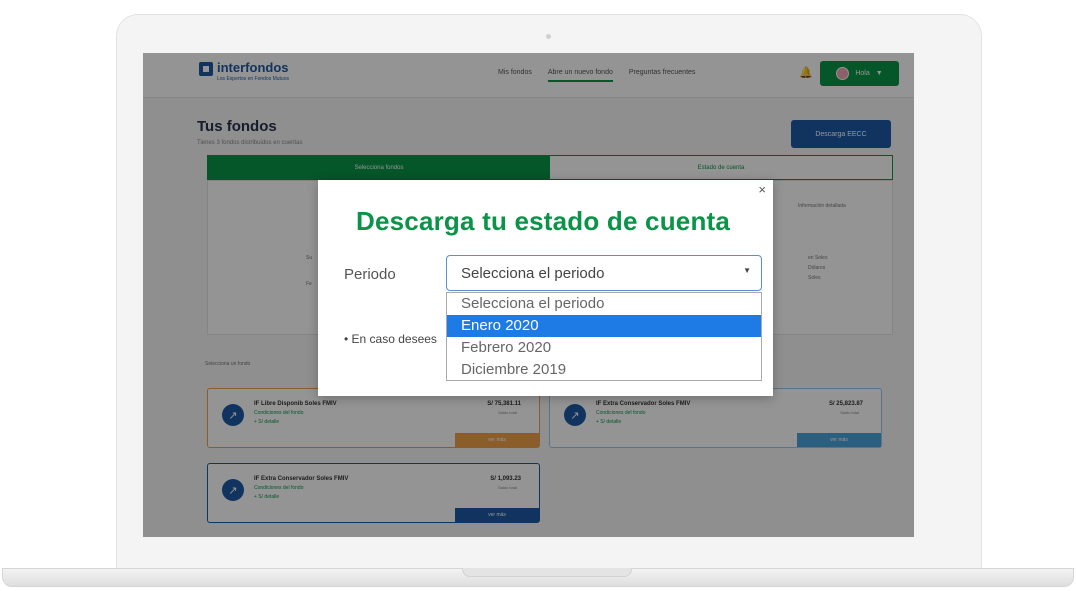 This screenshot has height=591, width=1076. Describe the element at coordinates (533, 273) in the screenshot. I see `period-select-value: Selecciona el periodo` at that location.